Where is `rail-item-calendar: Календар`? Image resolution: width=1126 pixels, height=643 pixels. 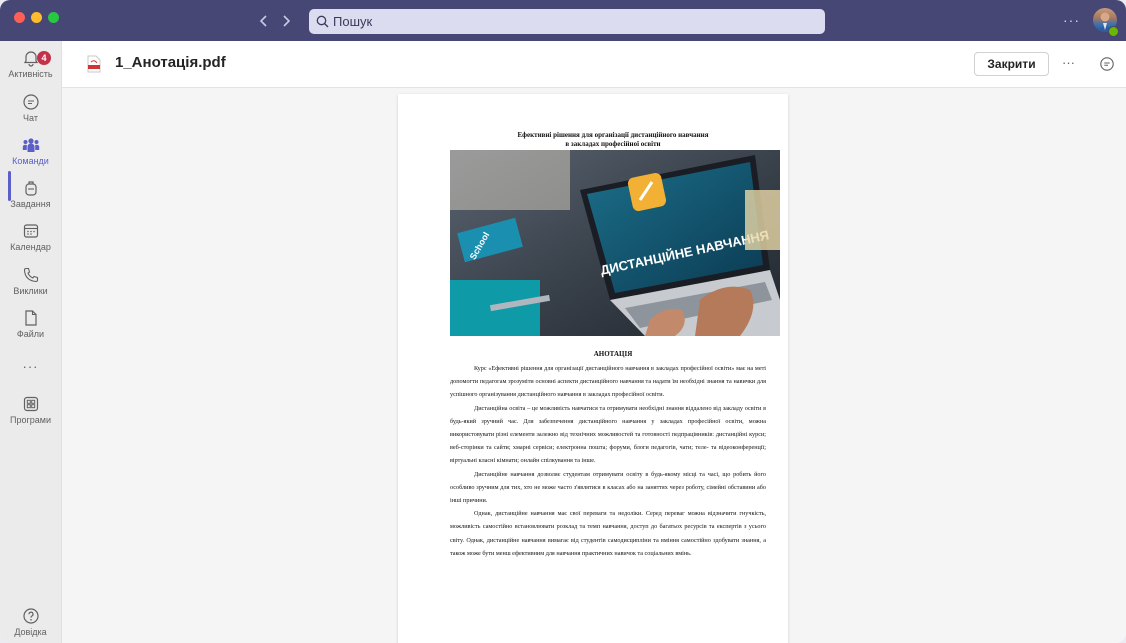
rail-item-calendar: Календар is located at coordinates (30, 242).